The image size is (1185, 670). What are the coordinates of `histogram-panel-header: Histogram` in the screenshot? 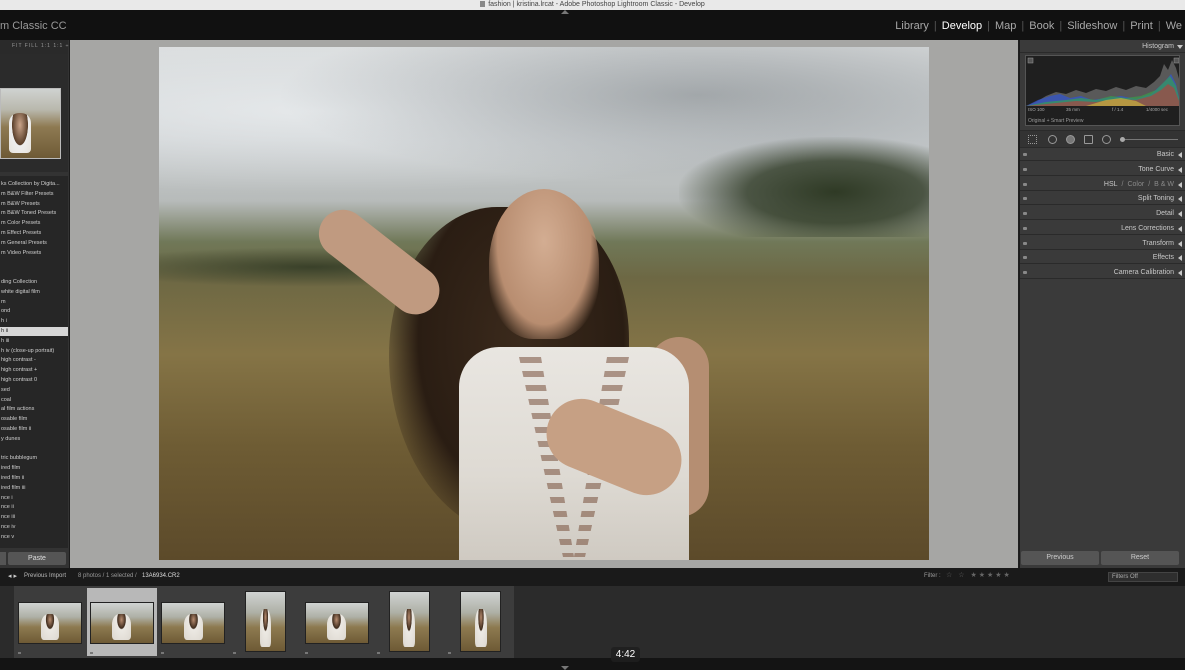 It's located at (1102, 46).